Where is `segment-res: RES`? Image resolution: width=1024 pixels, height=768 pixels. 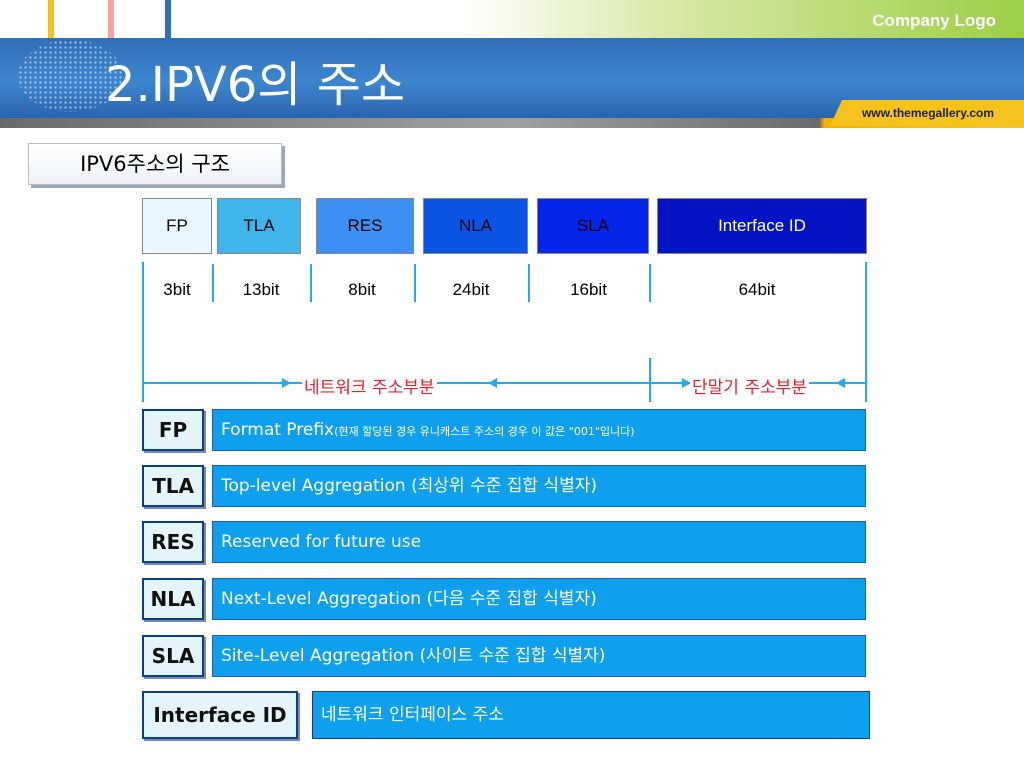 segment-res: RES is located at coordinates (365, 226).